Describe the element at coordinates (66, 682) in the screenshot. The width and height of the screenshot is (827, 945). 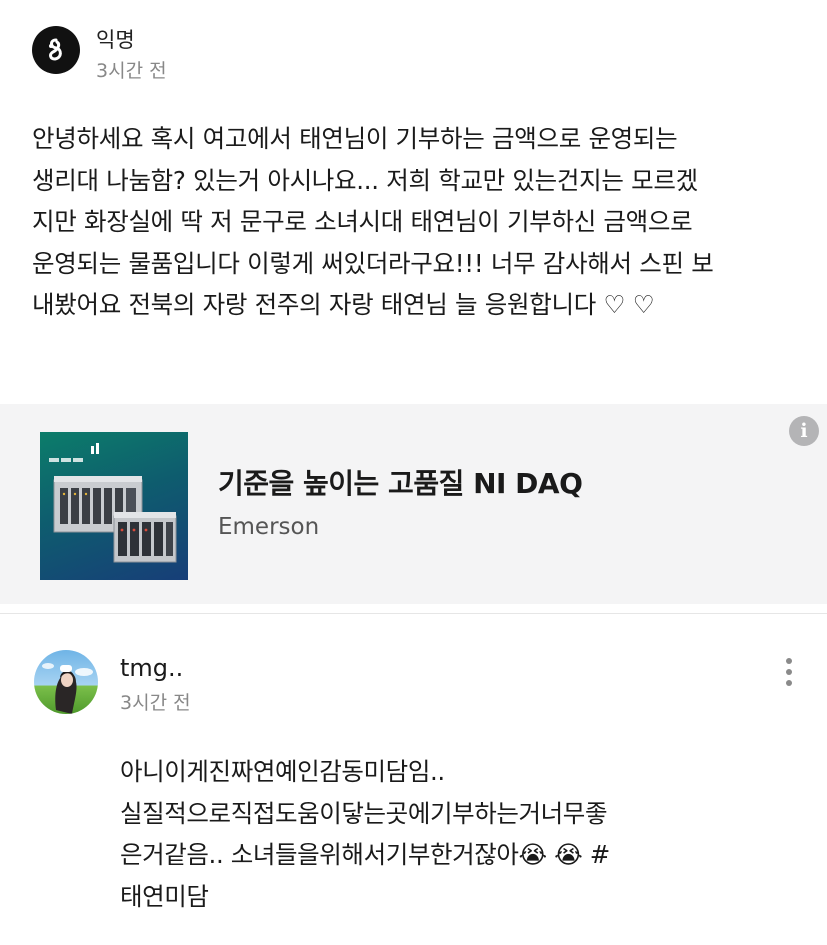
I see `commenter-avatar` at that location.